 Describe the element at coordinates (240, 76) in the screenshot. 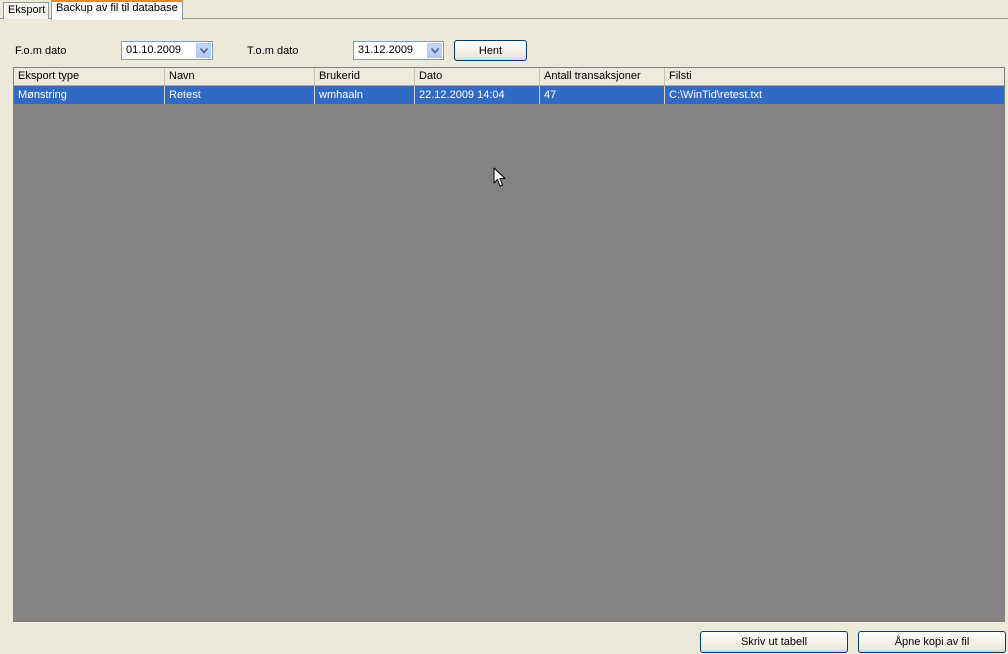

I see `column-header-navn: Navn` at that location.